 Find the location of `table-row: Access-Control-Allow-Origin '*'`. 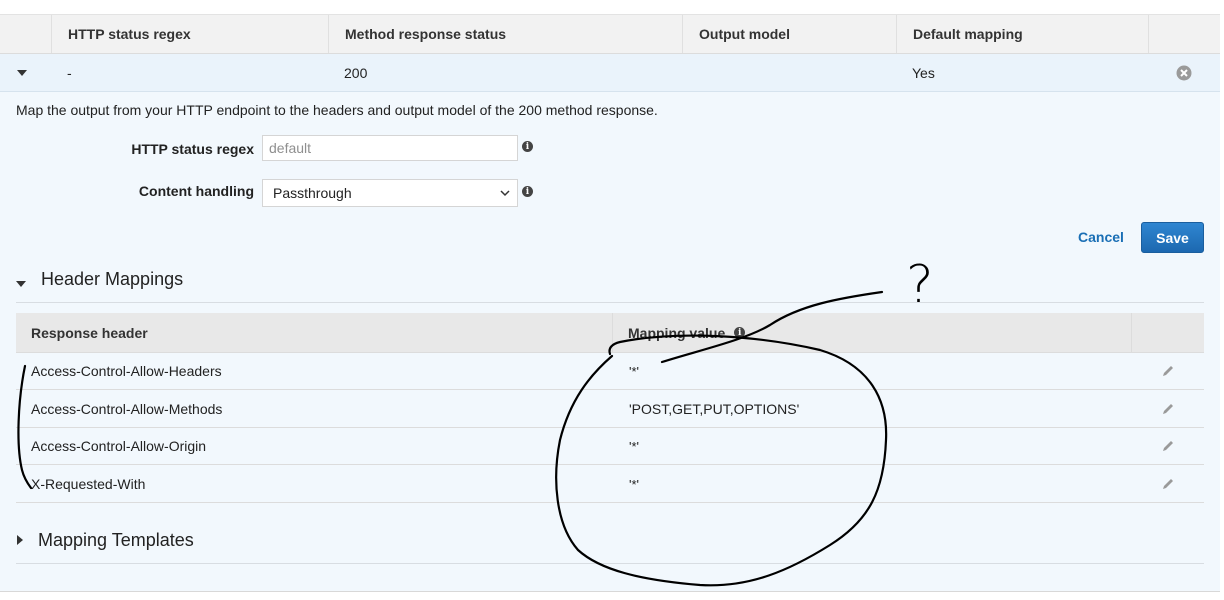

table-row: Access-Control-Allow-Origin '*' is located at coordinates (610, 446).